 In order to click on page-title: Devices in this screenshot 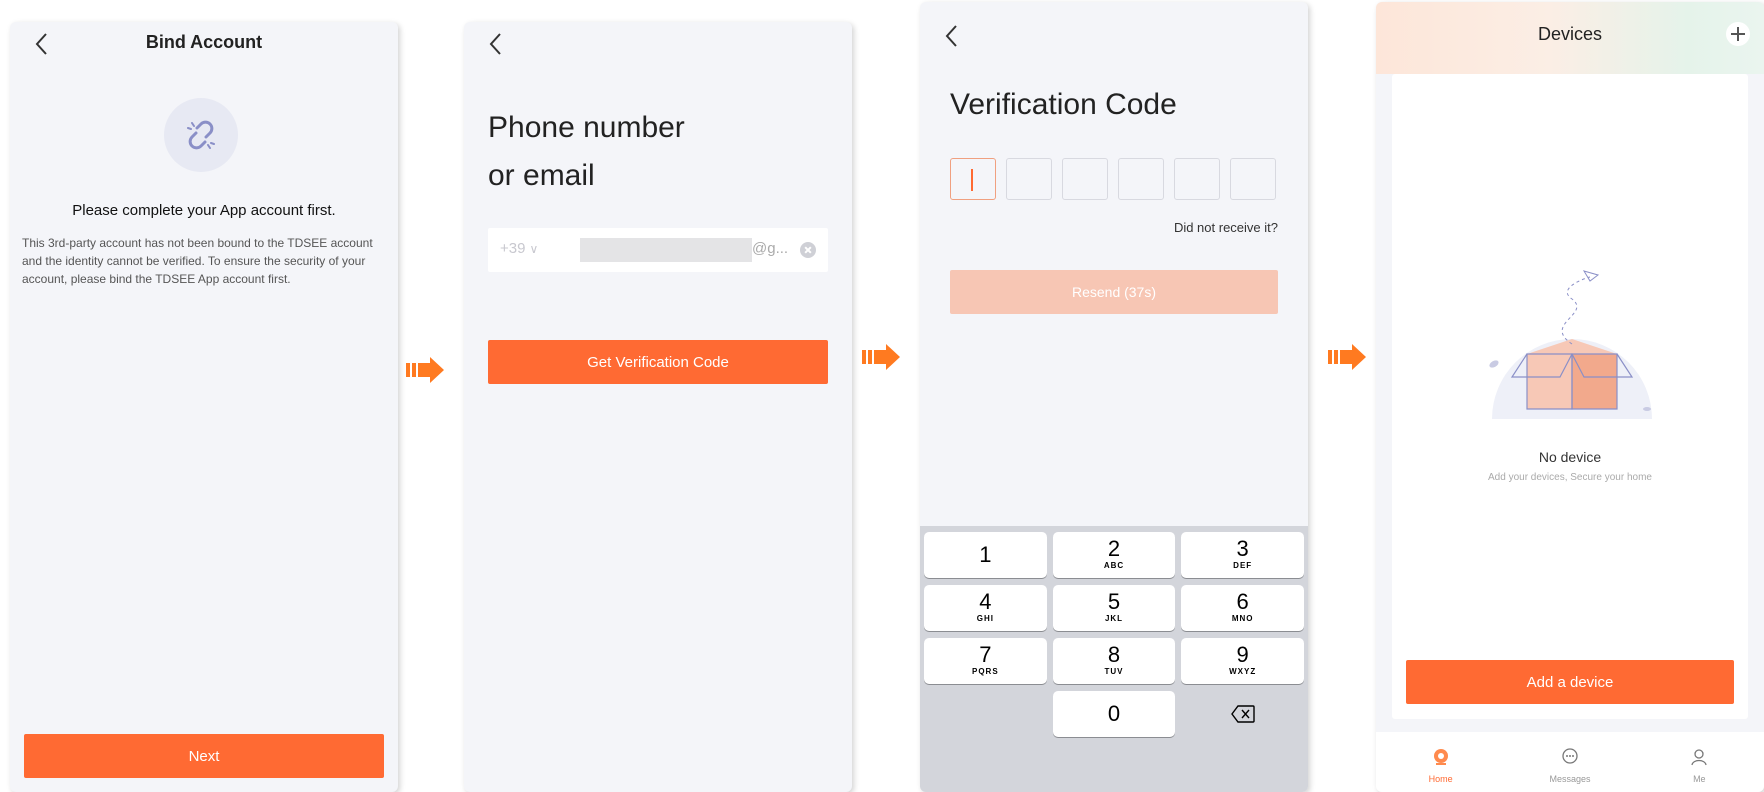, I will do `click(1570, 34)`.